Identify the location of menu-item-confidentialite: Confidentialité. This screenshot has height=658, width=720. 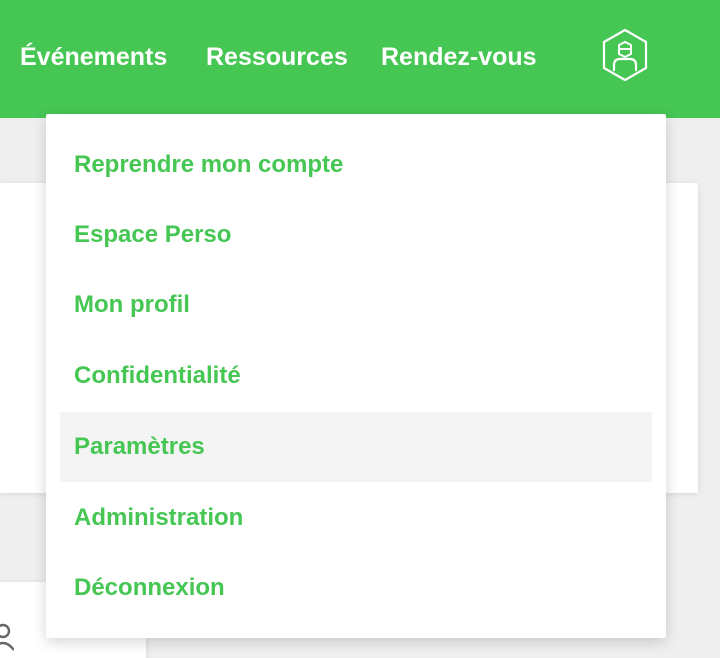
(356, 376).